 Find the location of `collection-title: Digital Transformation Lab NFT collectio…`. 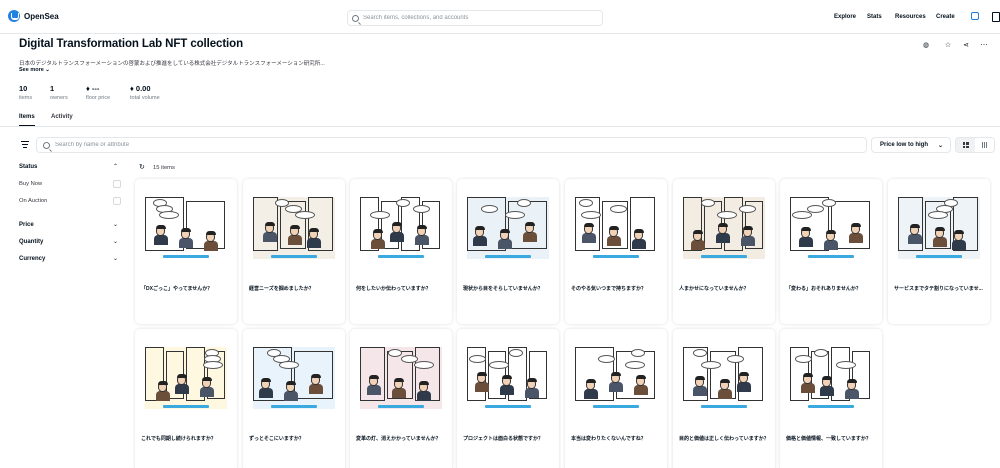

collection-title: Digital Transformation Lab NFT collectio… is located at coordinates (131, 44).